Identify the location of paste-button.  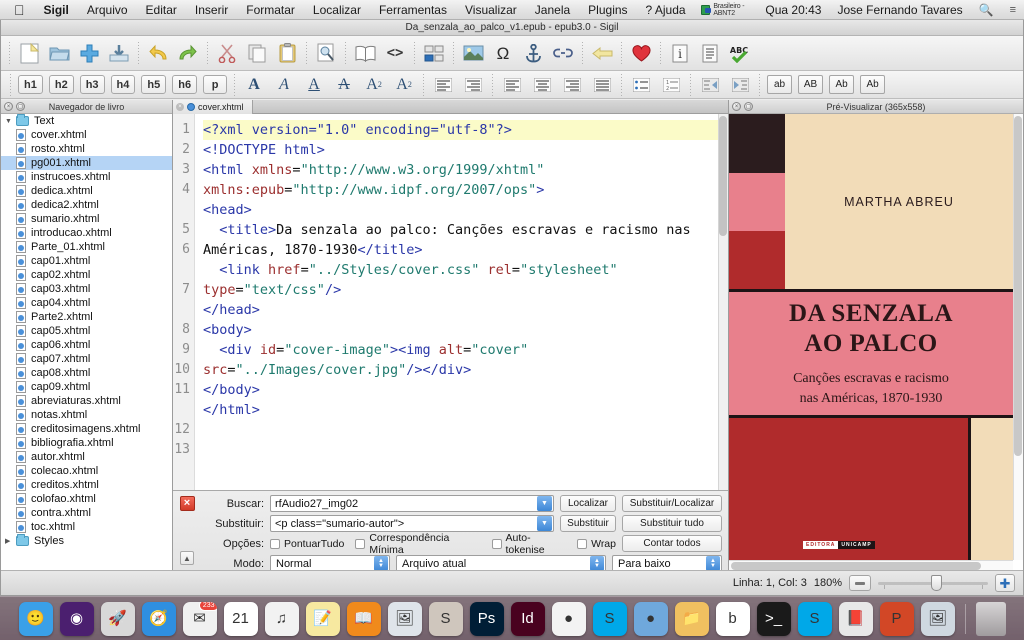
(287, 53).